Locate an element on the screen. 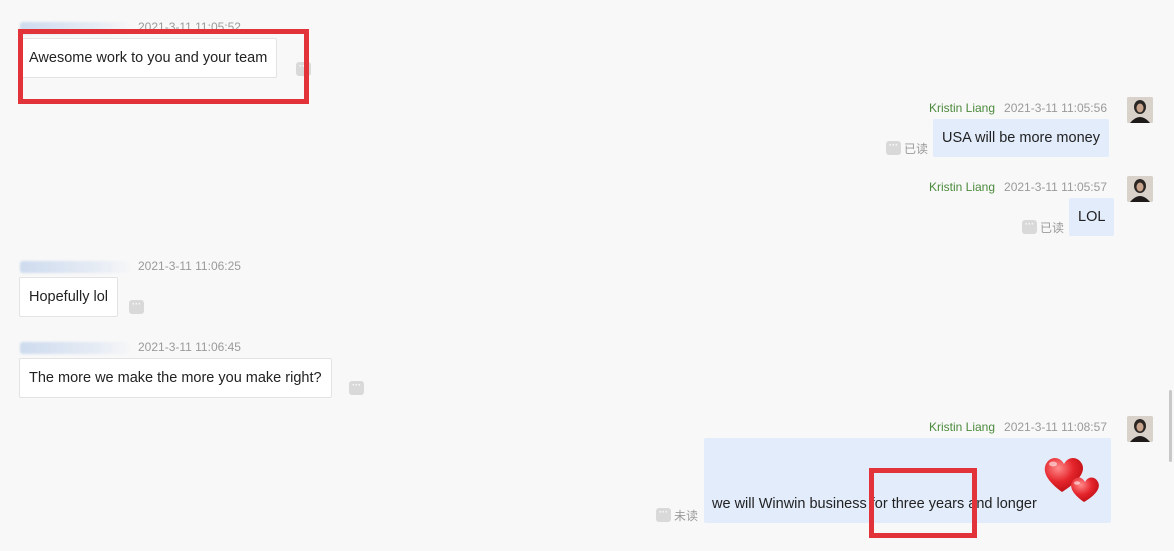  message-header: 2021-3-11 11:06:25 is located at coordinates (130, 266).